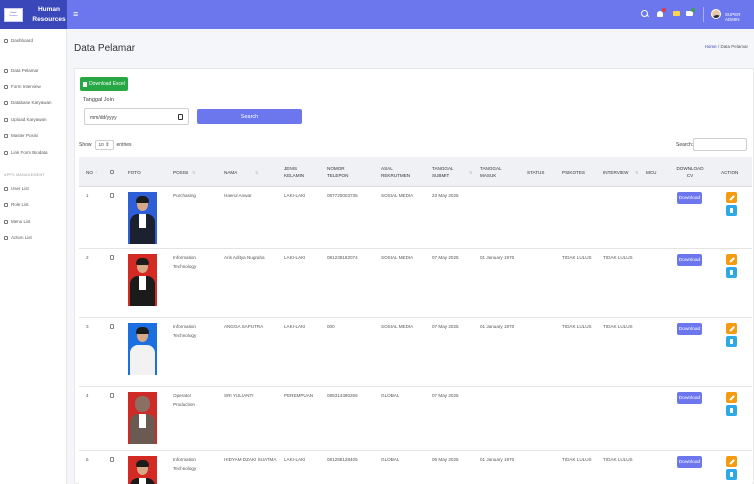 The width and height of the screenshot is (754, 484). What do you see at coordinates (390, 459) in the screenshot?
I see `cell-asal: GLOBAL` at bounding box center [390, 459].